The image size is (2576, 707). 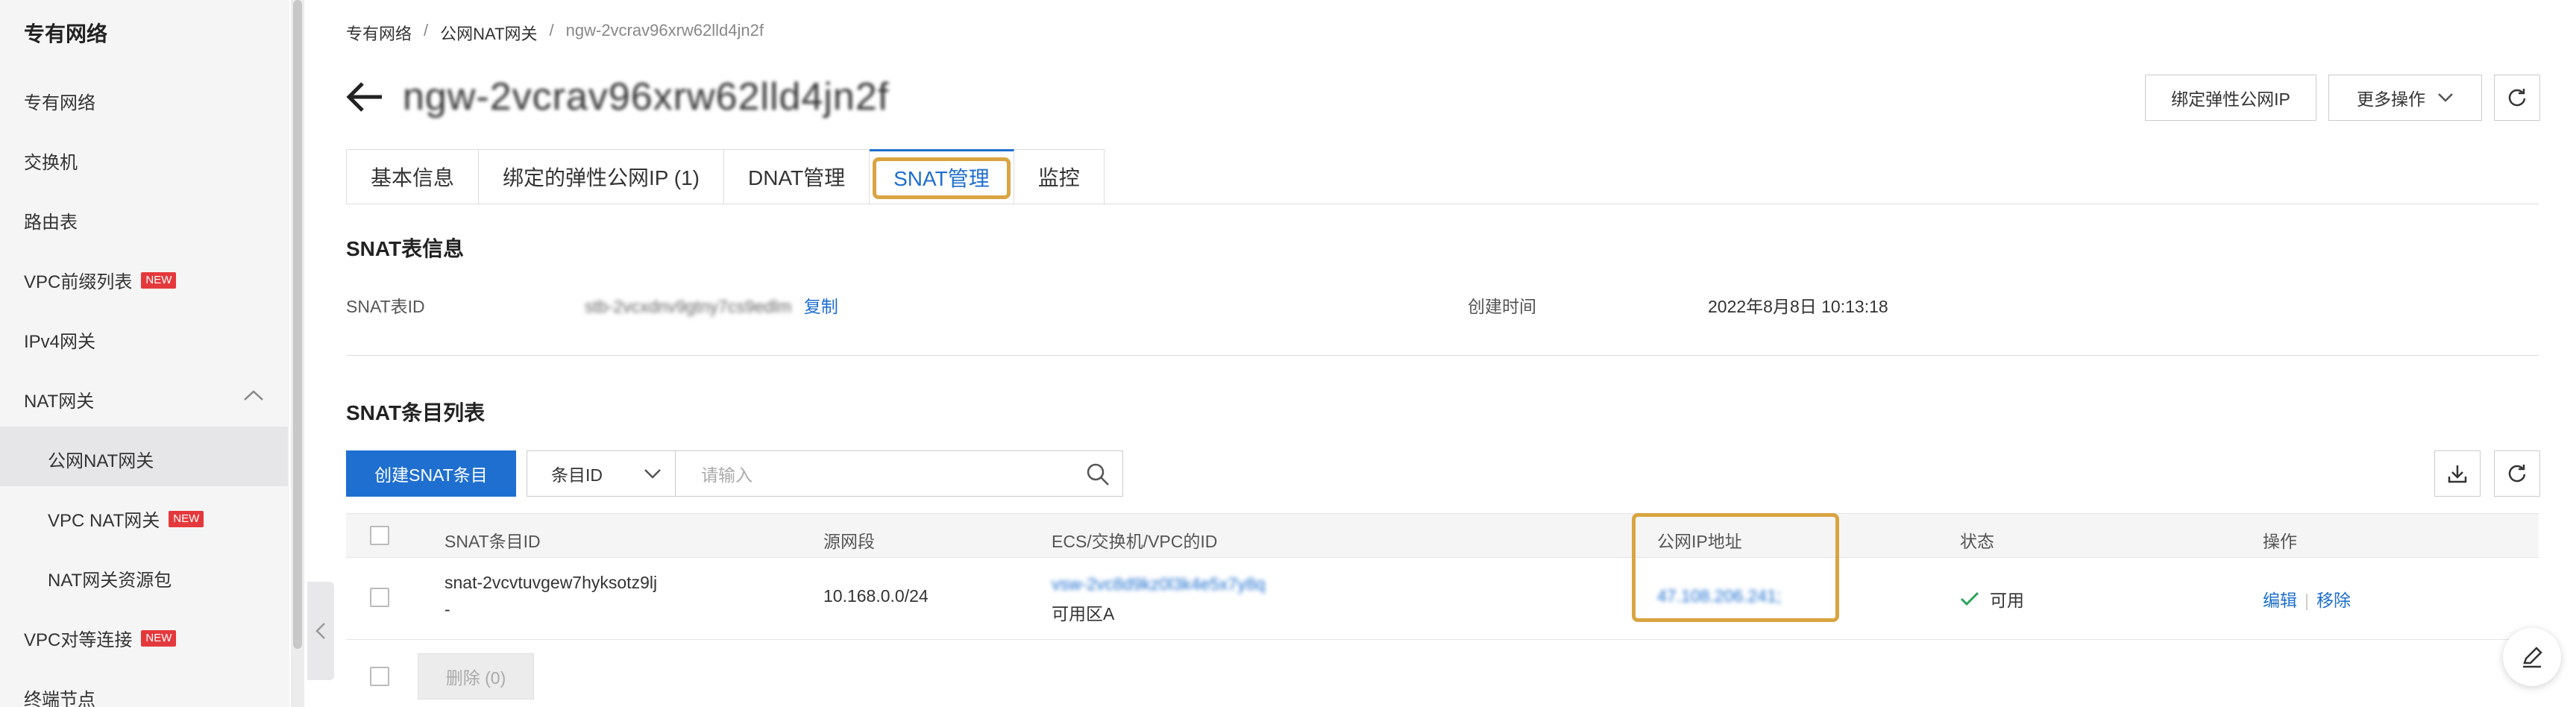 What do you see at coordinates (416, 412) in the screenshot?
I see `snat-list-title: SNAT条目列表` at bounding box center [416, 412].